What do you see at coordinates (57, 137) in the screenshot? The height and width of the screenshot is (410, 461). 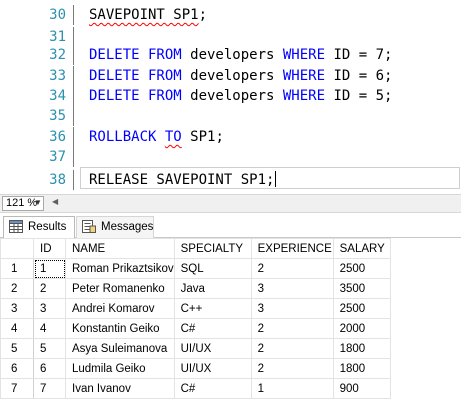 I see `line-number: 36` at bounding box center [57, 137].